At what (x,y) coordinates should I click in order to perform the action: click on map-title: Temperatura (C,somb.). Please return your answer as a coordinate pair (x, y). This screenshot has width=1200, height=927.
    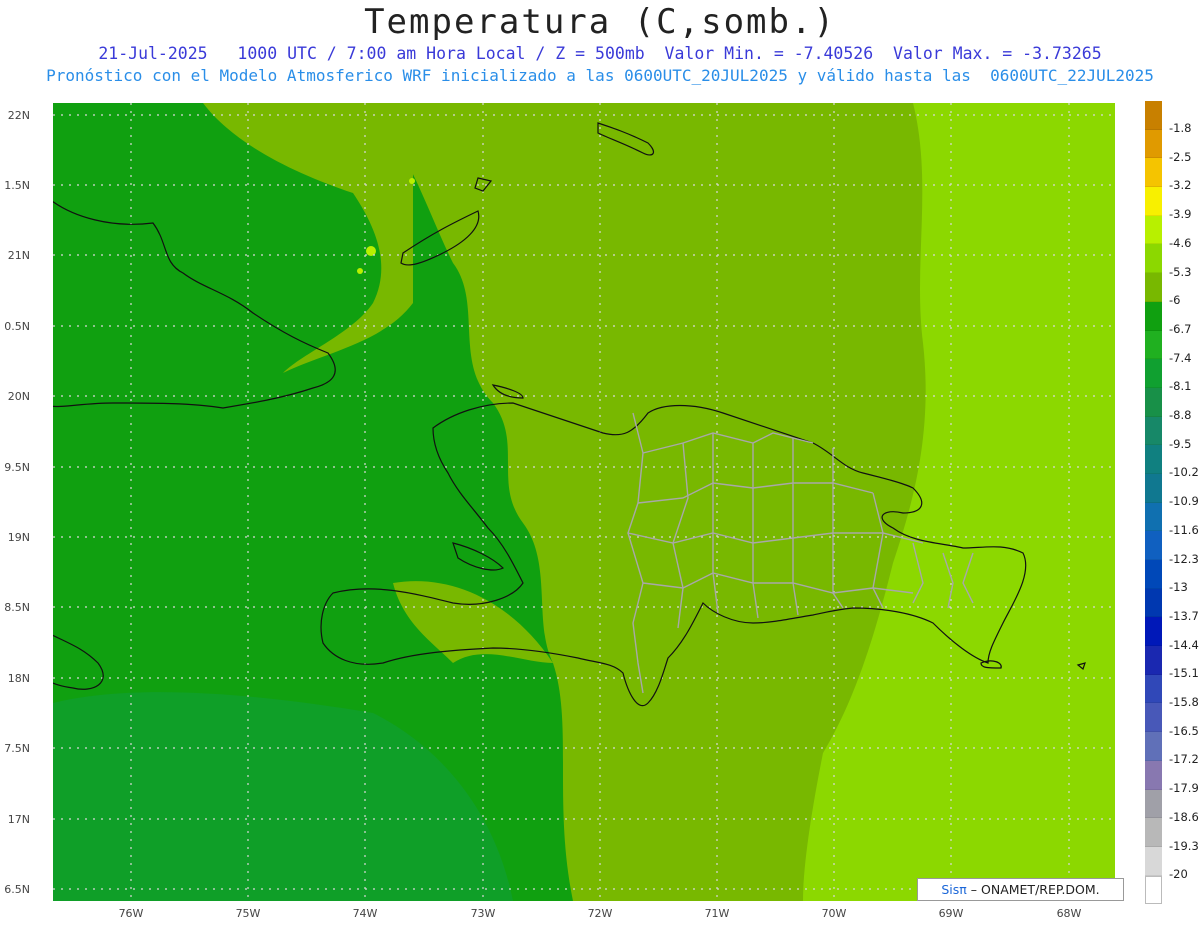
    Looking at the image, I should click on (600, 22).